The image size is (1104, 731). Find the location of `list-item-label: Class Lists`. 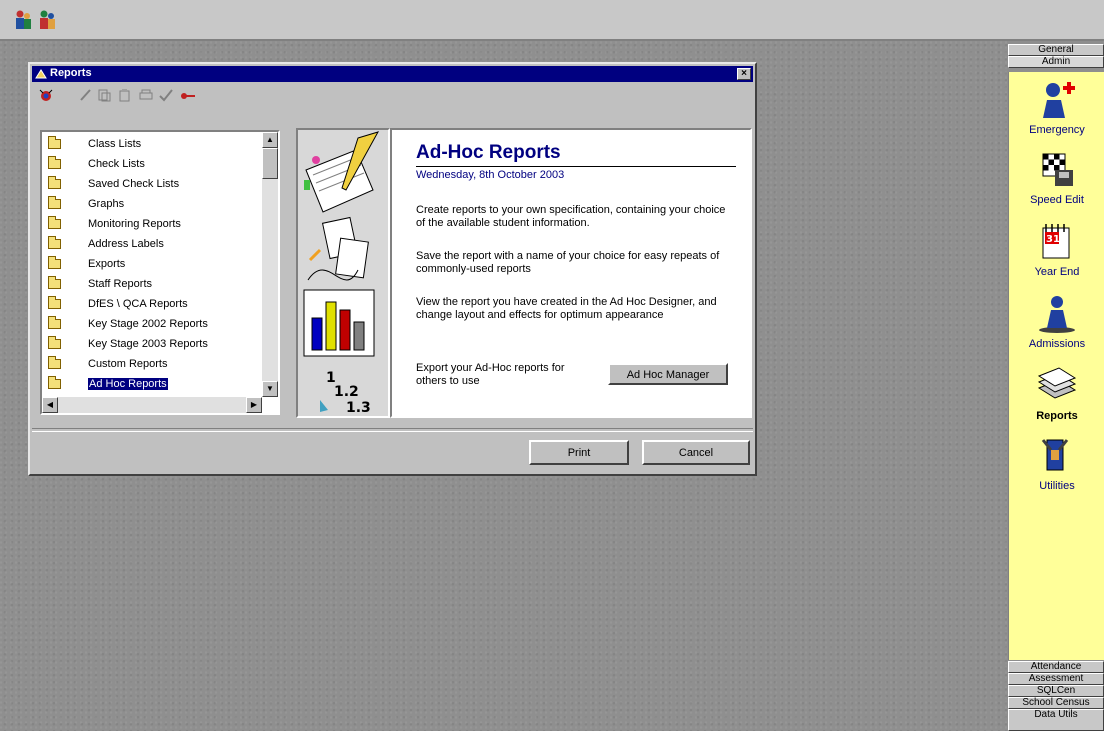

list-item-label: Class Lists is located at coordinates (115, 144).